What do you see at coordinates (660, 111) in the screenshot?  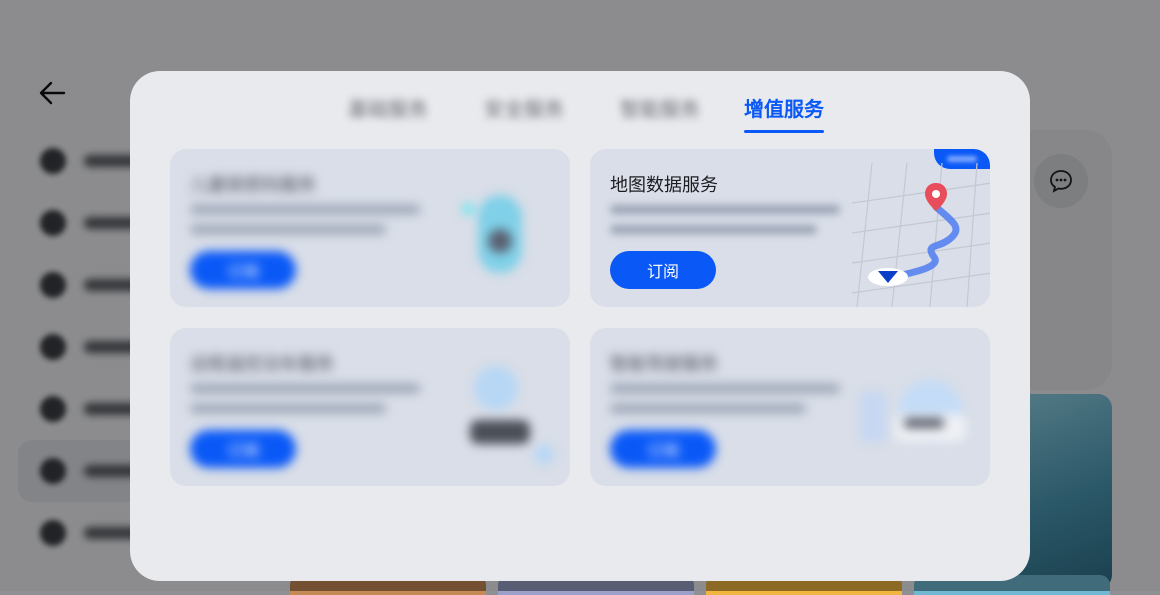 I see `tab-smart-services: 智能服务` at bounding box center [660, 111].